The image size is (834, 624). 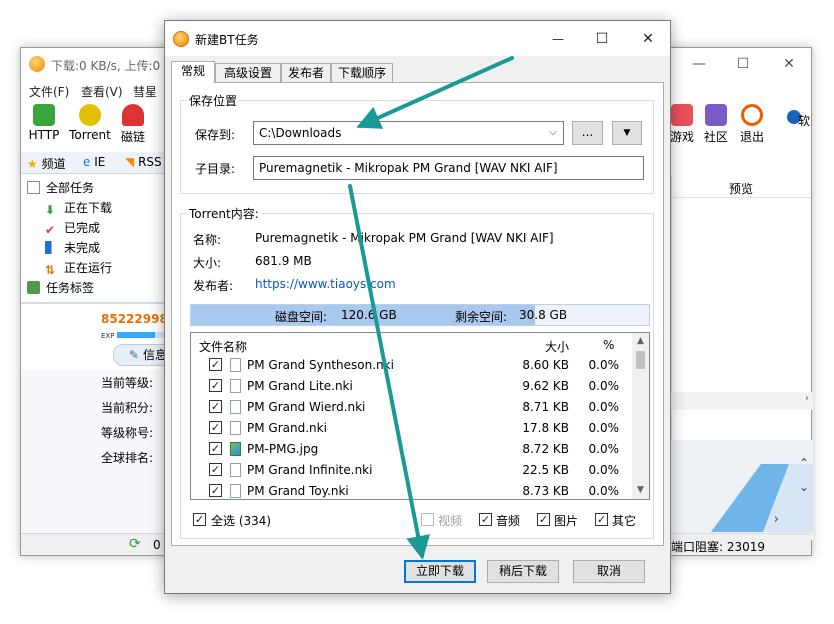 I want to click on file-list-scrollbar: ▲ ▼, so click(x=640, y=416).